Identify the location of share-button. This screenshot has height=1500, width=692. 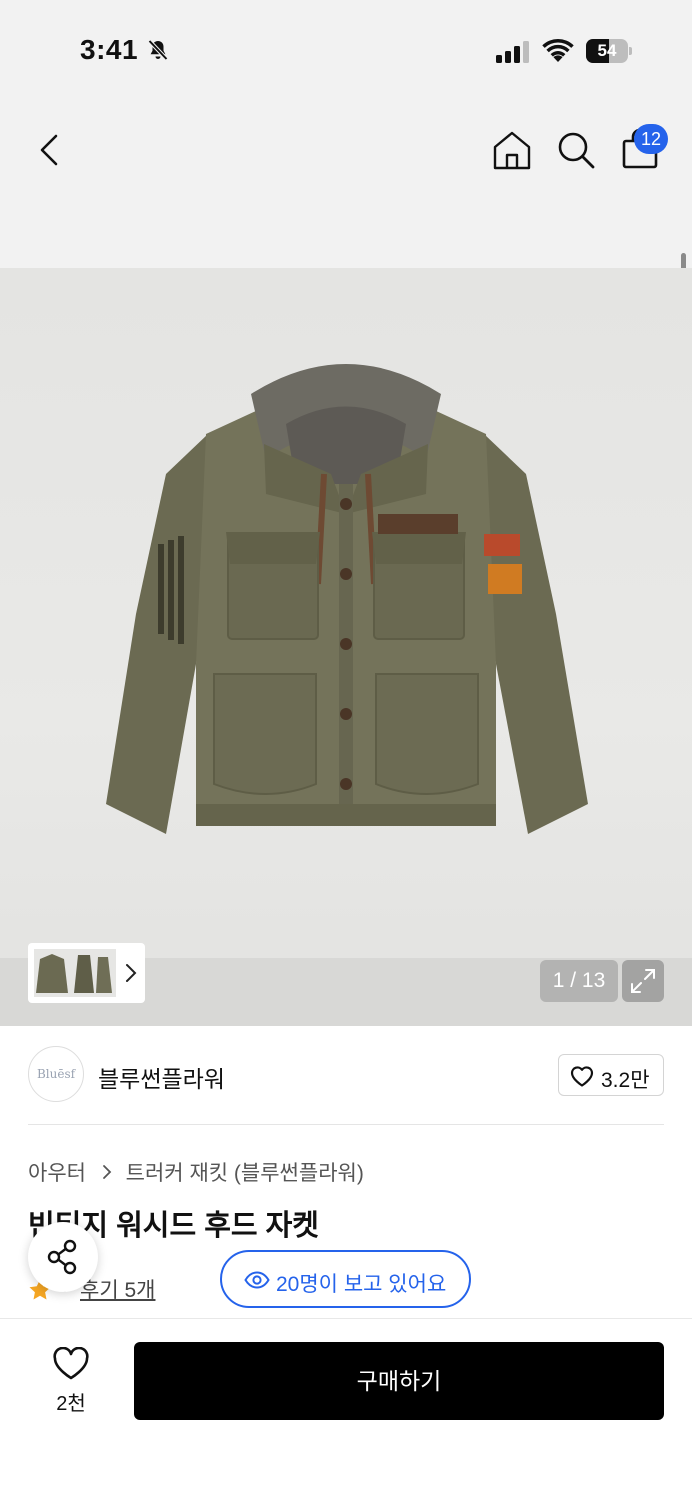
(63, 1257).